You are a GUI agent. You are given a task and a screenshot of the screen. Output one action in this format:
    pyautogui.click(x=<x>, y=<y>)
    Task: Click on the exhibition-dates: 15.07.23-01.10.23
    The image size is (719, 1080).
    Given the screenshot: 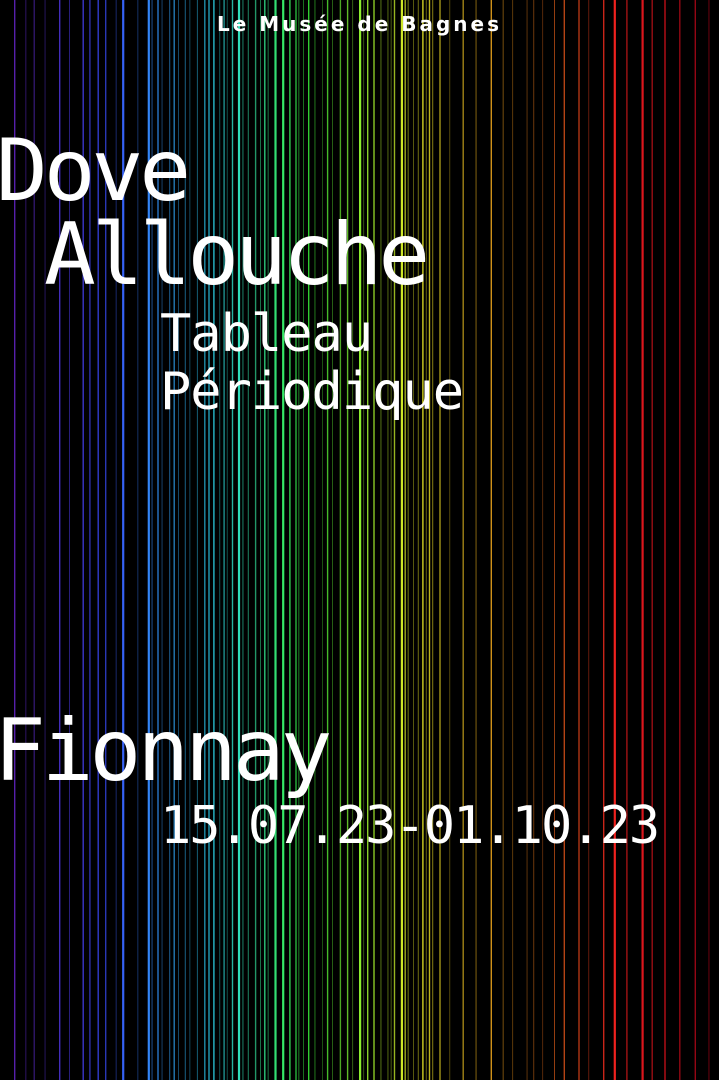 What is the action you would take?
    pyautogui.click(x=410, y=826)
    